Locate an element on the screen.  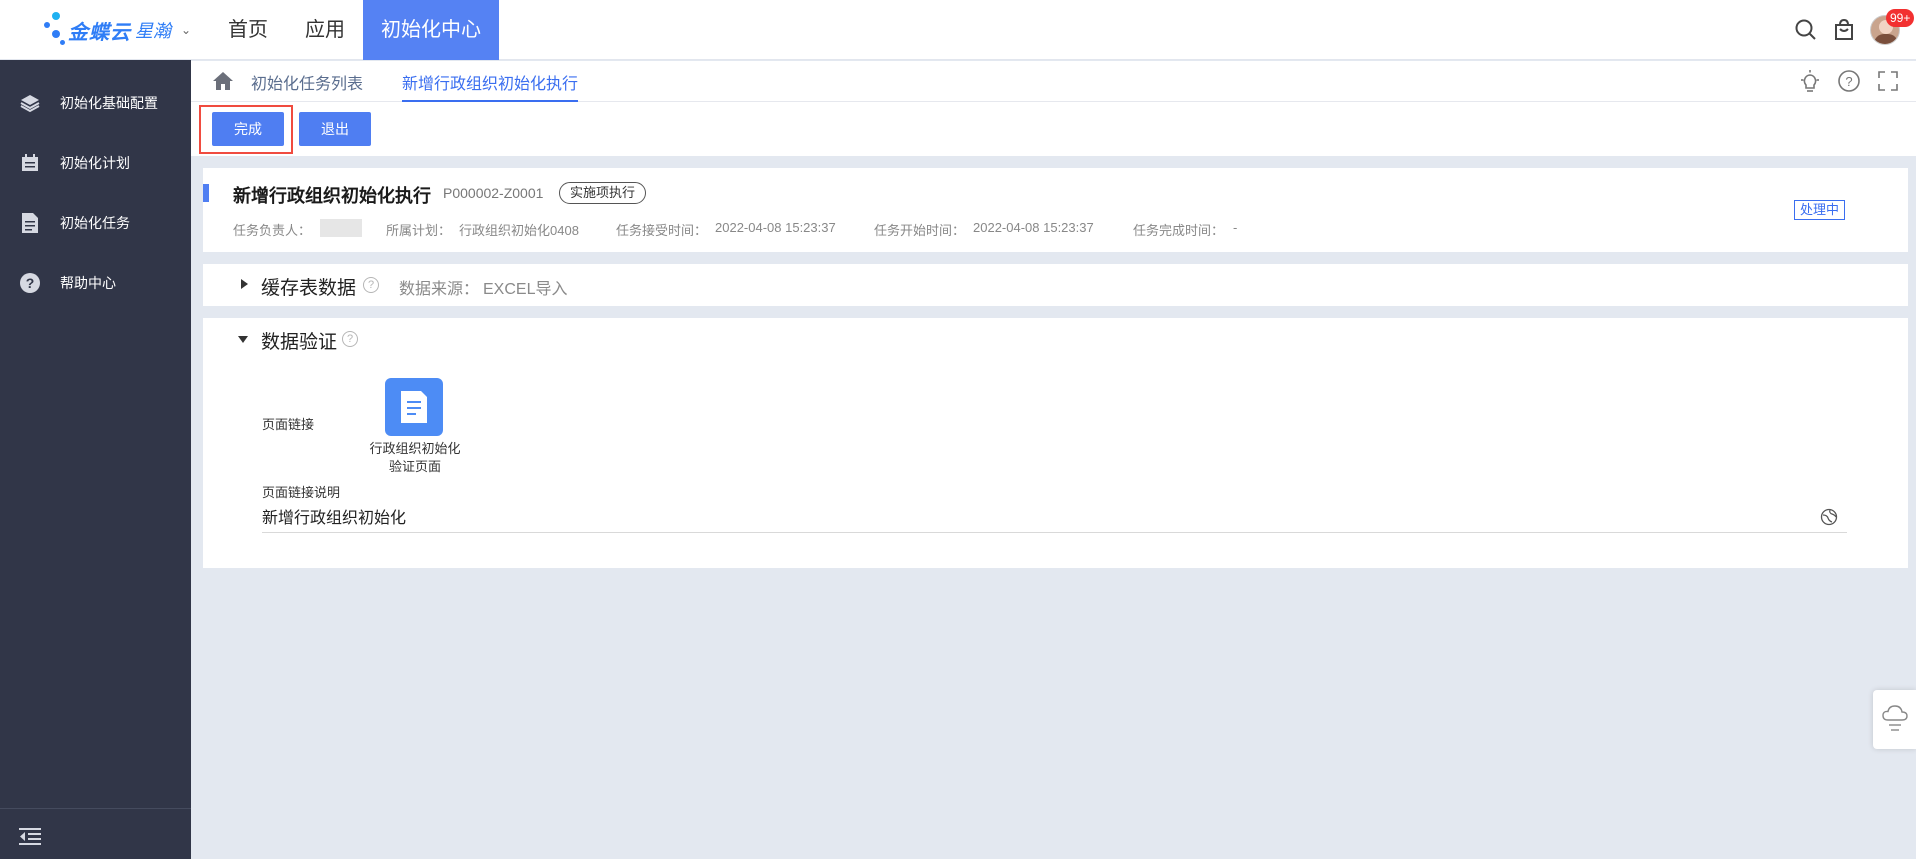
sidebar-item-label: 初始化计划 is located at coordinates (95, 163).